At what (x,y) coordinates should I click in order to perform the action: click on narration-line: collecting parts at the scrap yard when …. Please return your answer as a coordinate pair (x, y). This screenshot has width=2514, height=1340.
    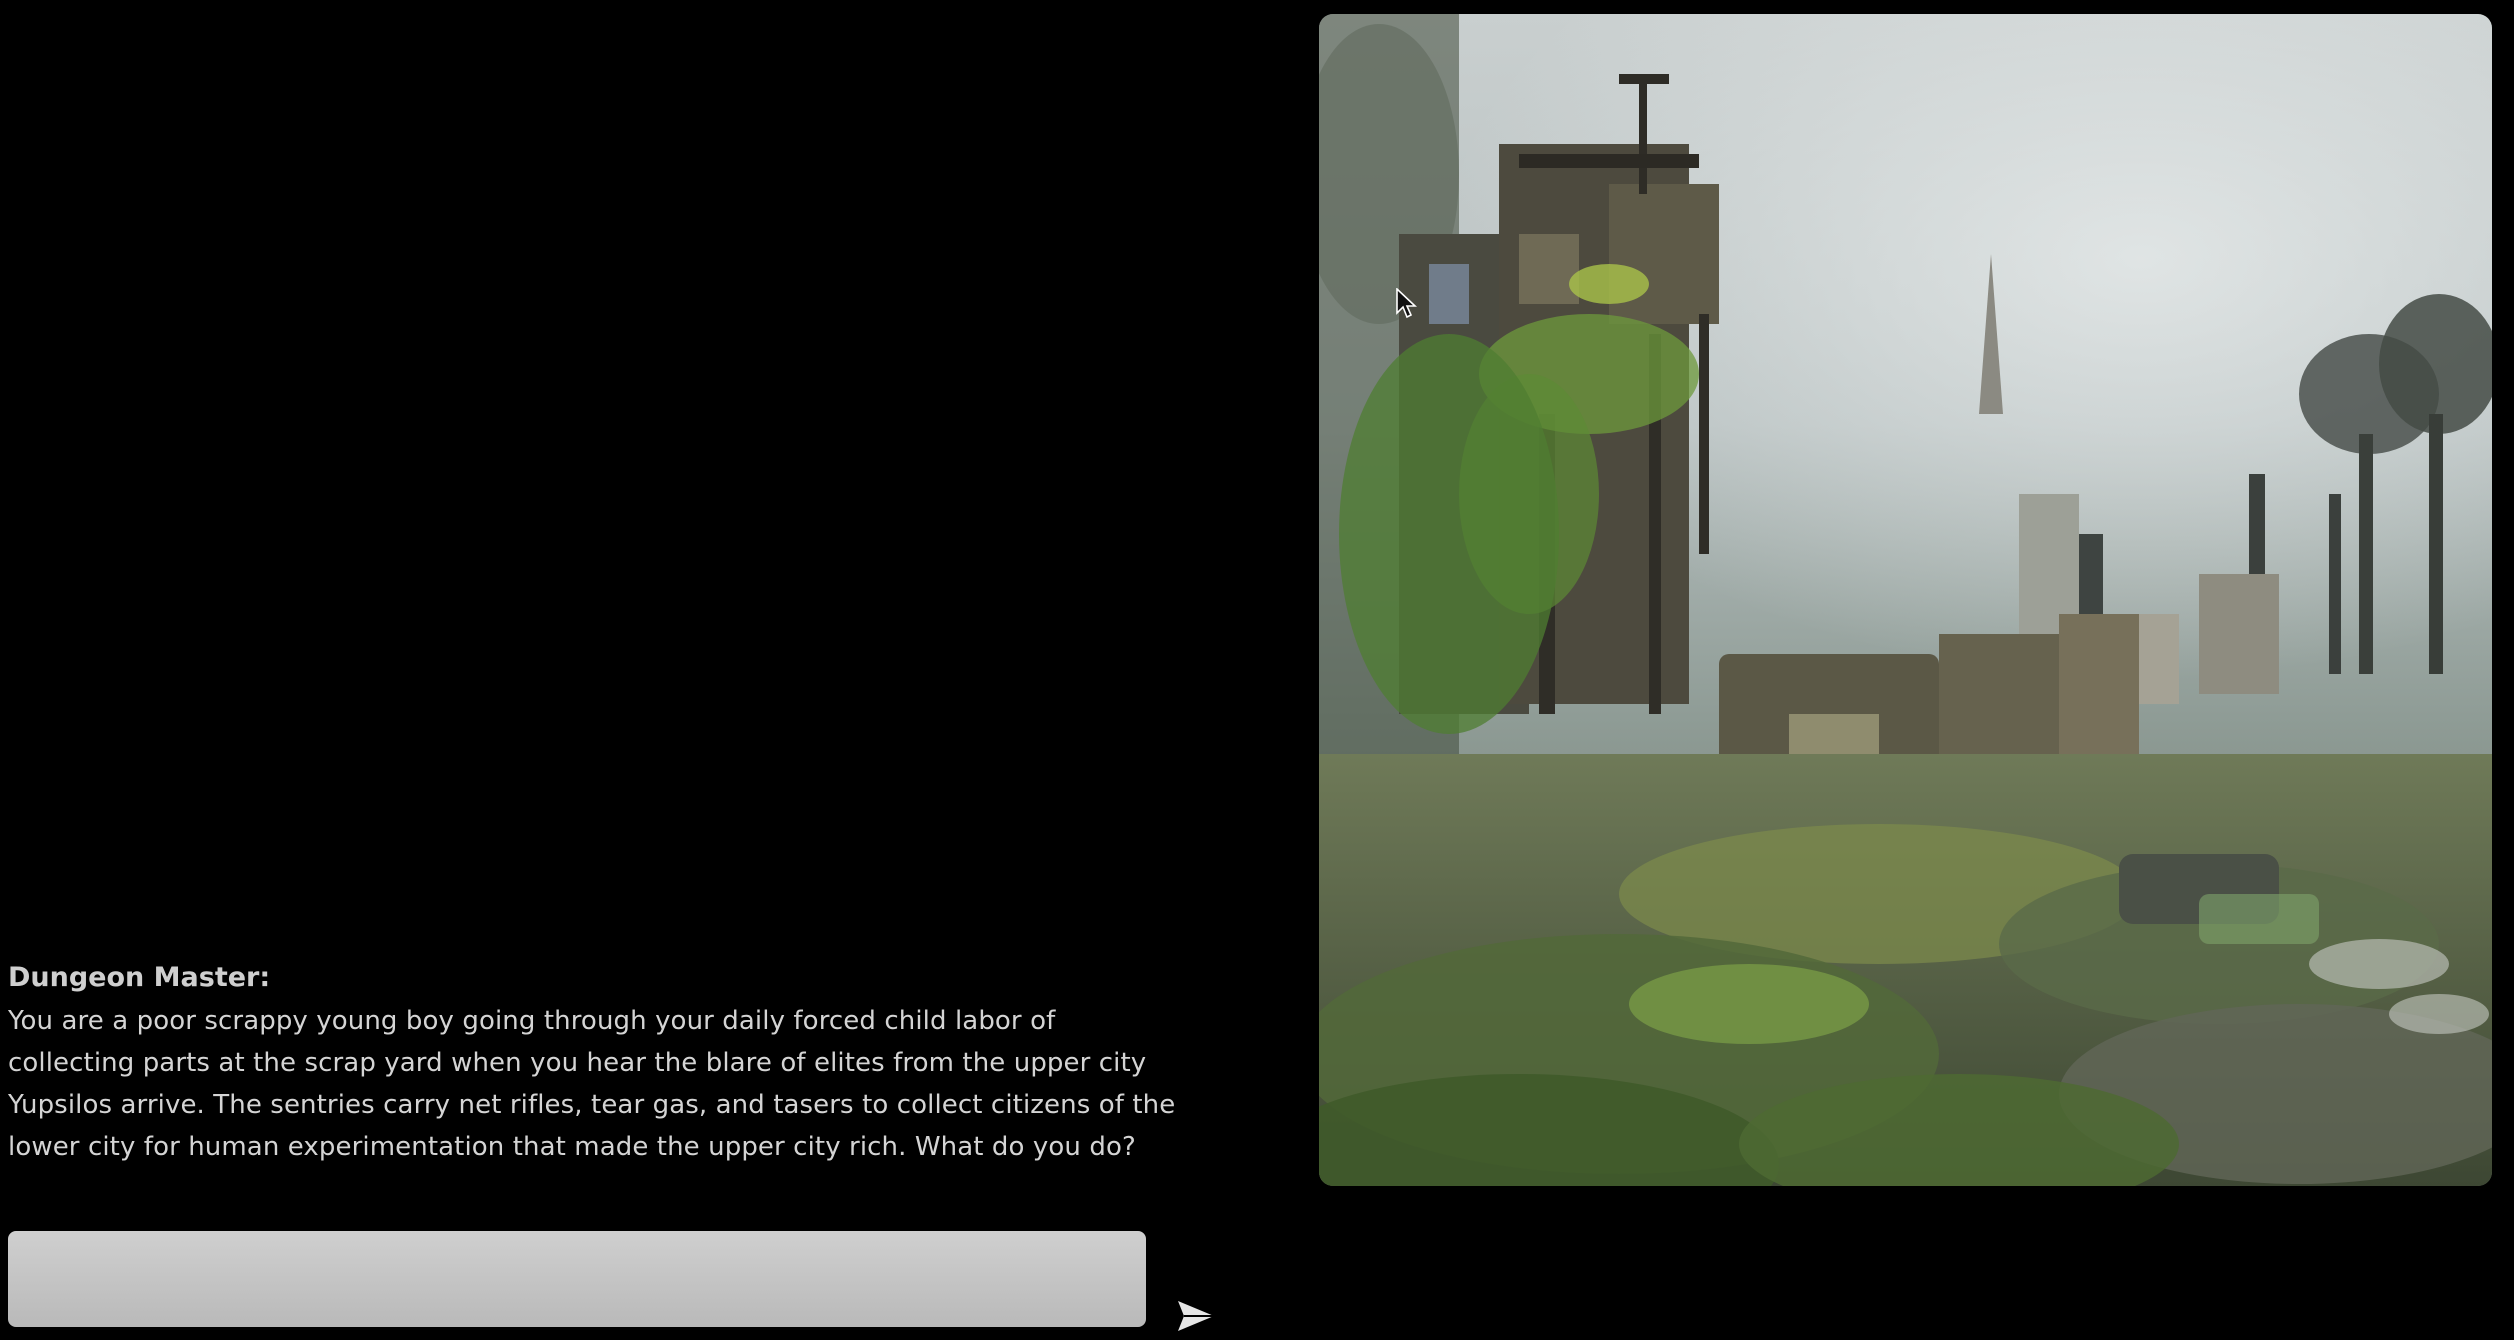
    Looking at the image, I should click on (577, 1063).